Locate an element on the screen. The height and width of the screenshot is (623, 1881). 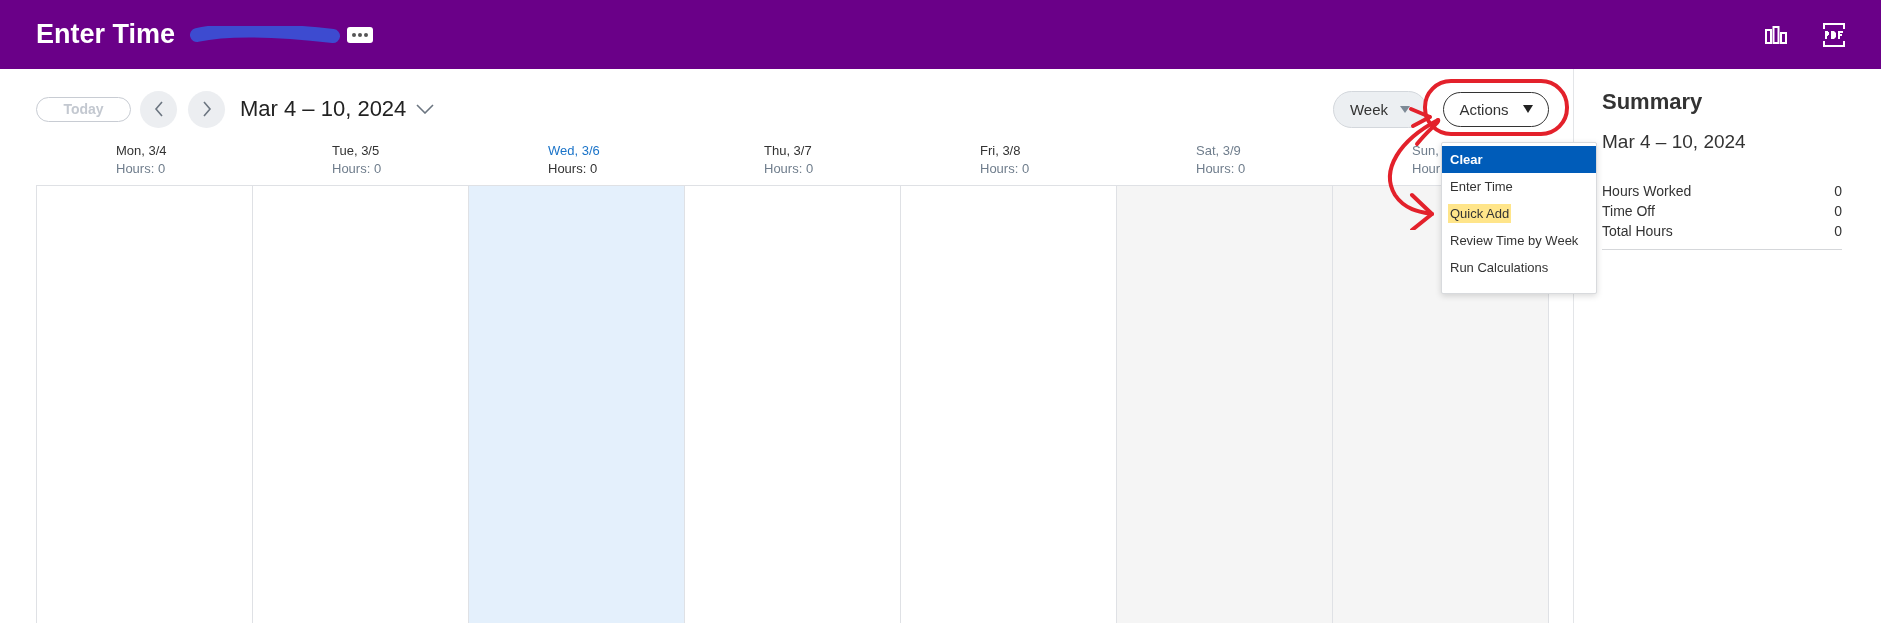
next-button is located at coordinates (206, 109).